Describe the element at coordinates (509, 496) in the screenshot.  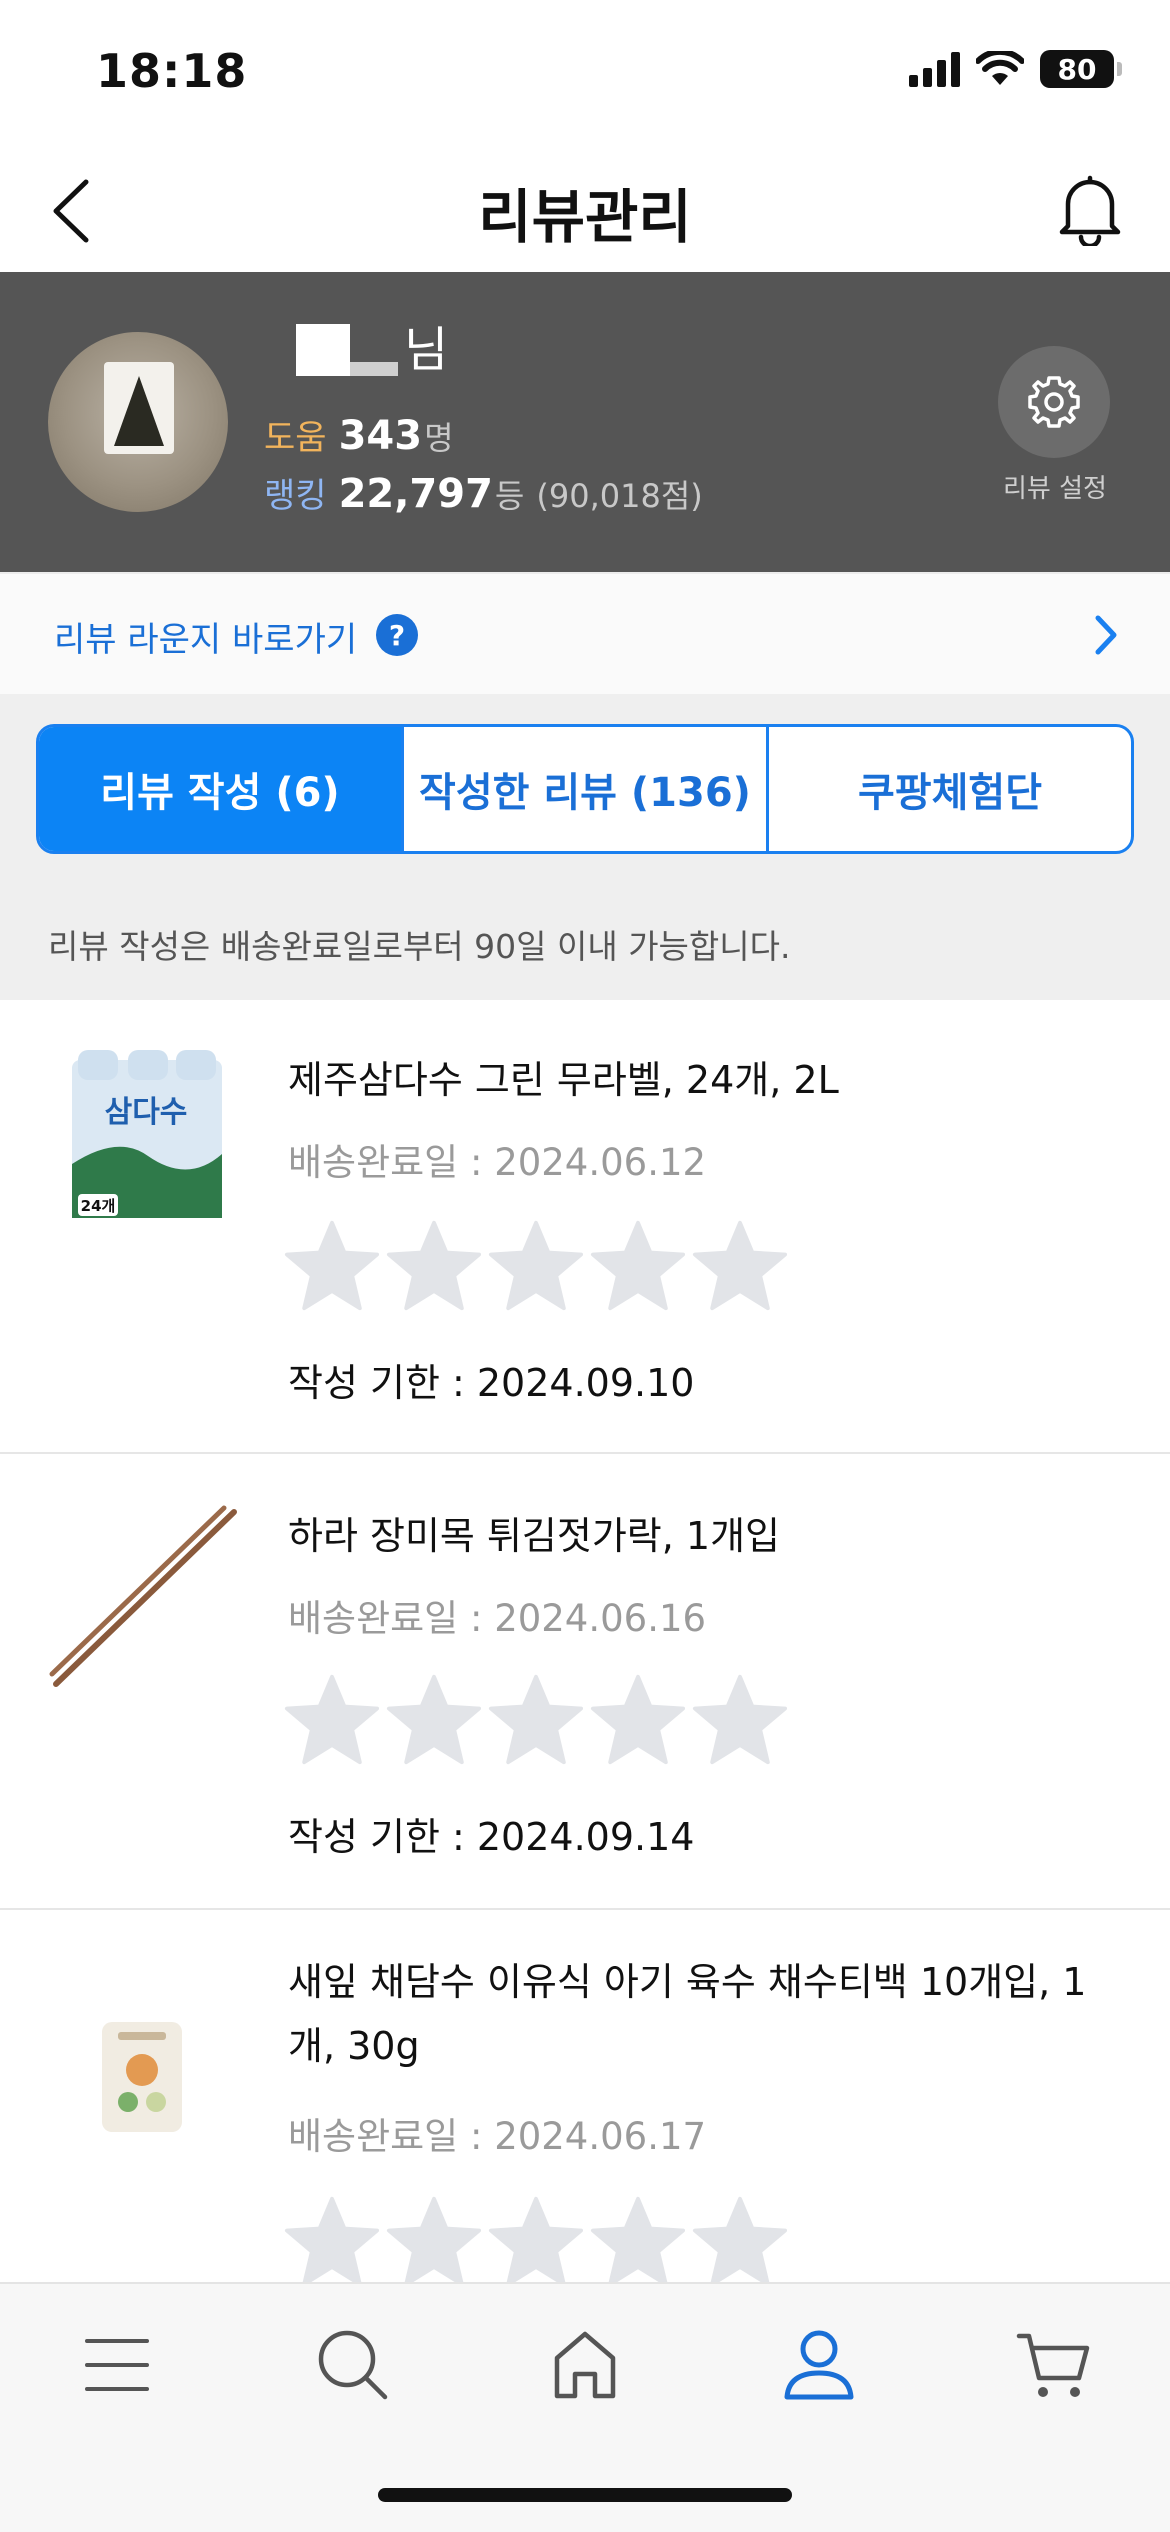
I see `rank-unit: 등` at that location.